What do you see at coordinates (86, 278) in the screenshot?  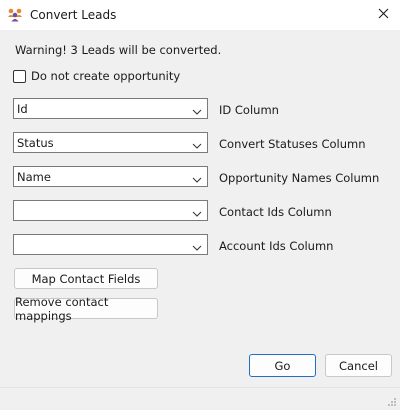 I see `map-contact-fields-button: Map Contact Fields` at bounding box center [86, 278].